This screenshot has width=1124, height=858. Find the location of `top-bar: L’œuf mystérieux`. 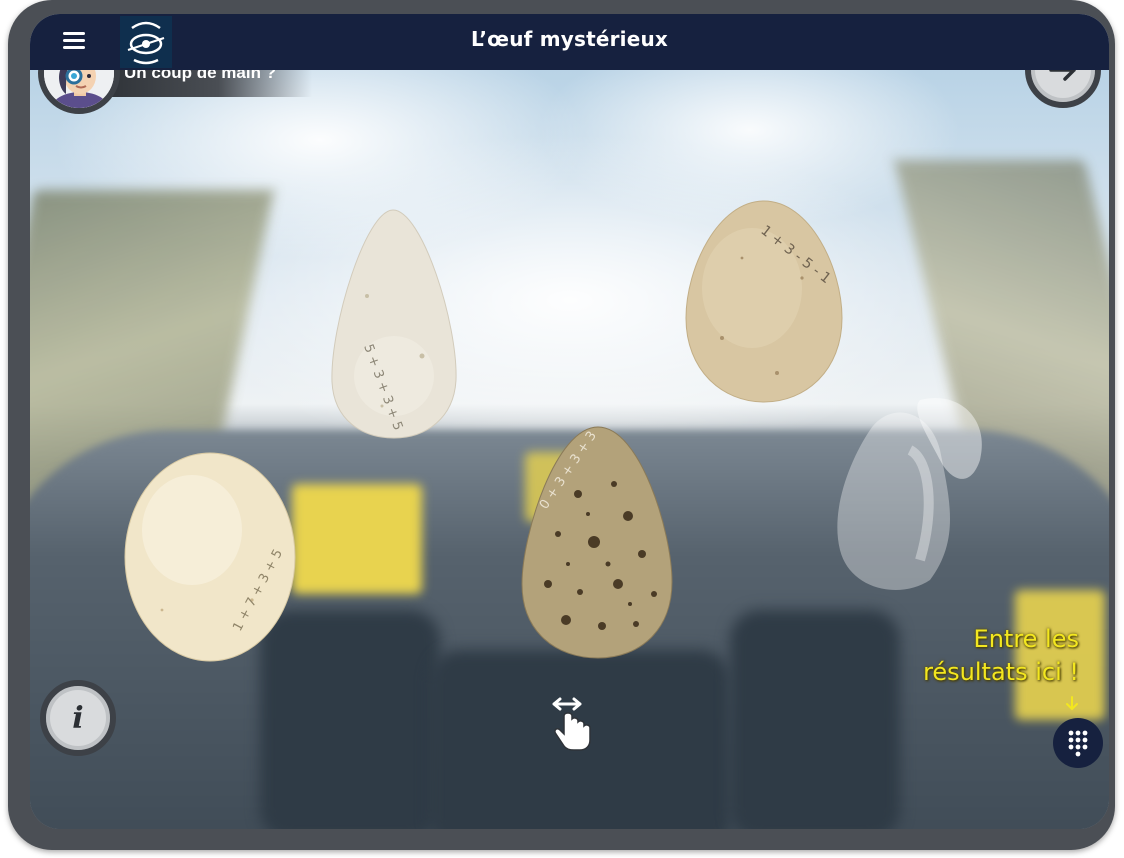

top-bar: L’œuf mystérieux is located at coordinates (569, 42).